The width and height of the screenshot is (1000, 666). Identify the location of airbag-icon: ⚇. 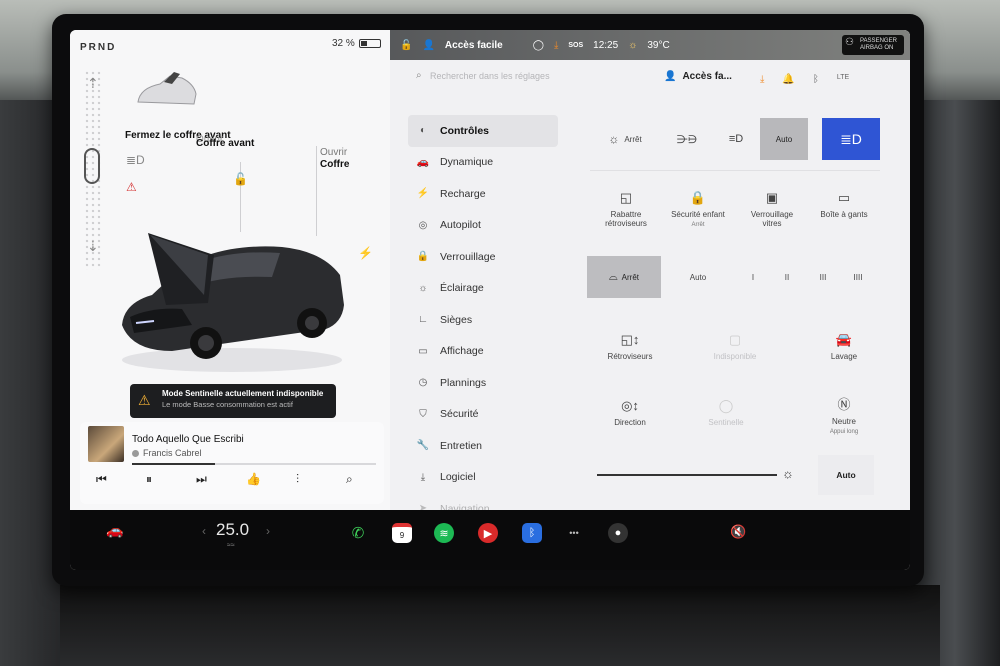
(849, 42).